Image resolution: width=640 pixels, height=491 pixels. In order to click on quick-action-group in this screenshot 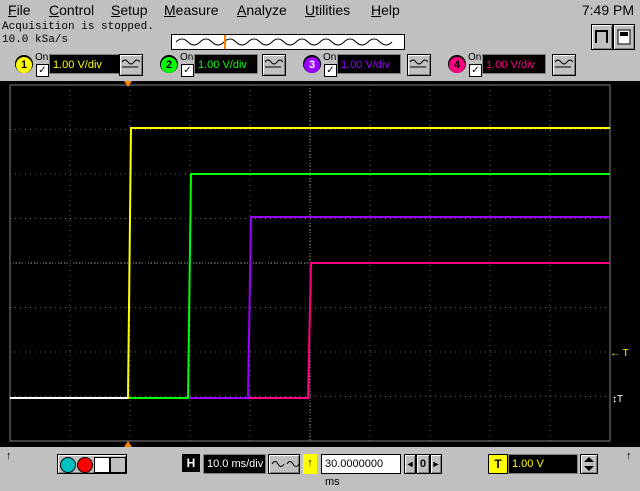, I will do `click(92, 464)`.